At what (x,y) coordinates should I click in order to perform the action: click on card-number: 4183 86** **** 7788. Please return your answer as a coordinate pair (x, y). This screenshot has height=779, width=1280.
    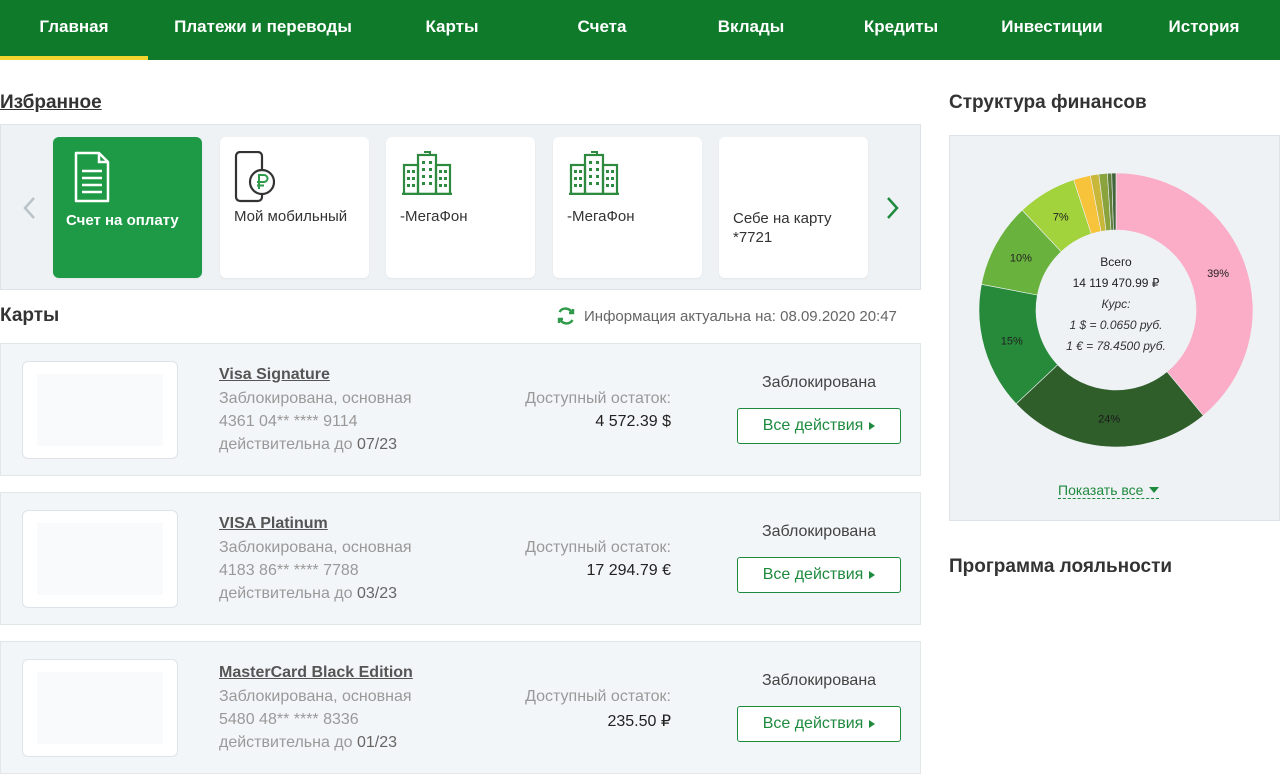
    Looking at the image, I should click on (289, 570).